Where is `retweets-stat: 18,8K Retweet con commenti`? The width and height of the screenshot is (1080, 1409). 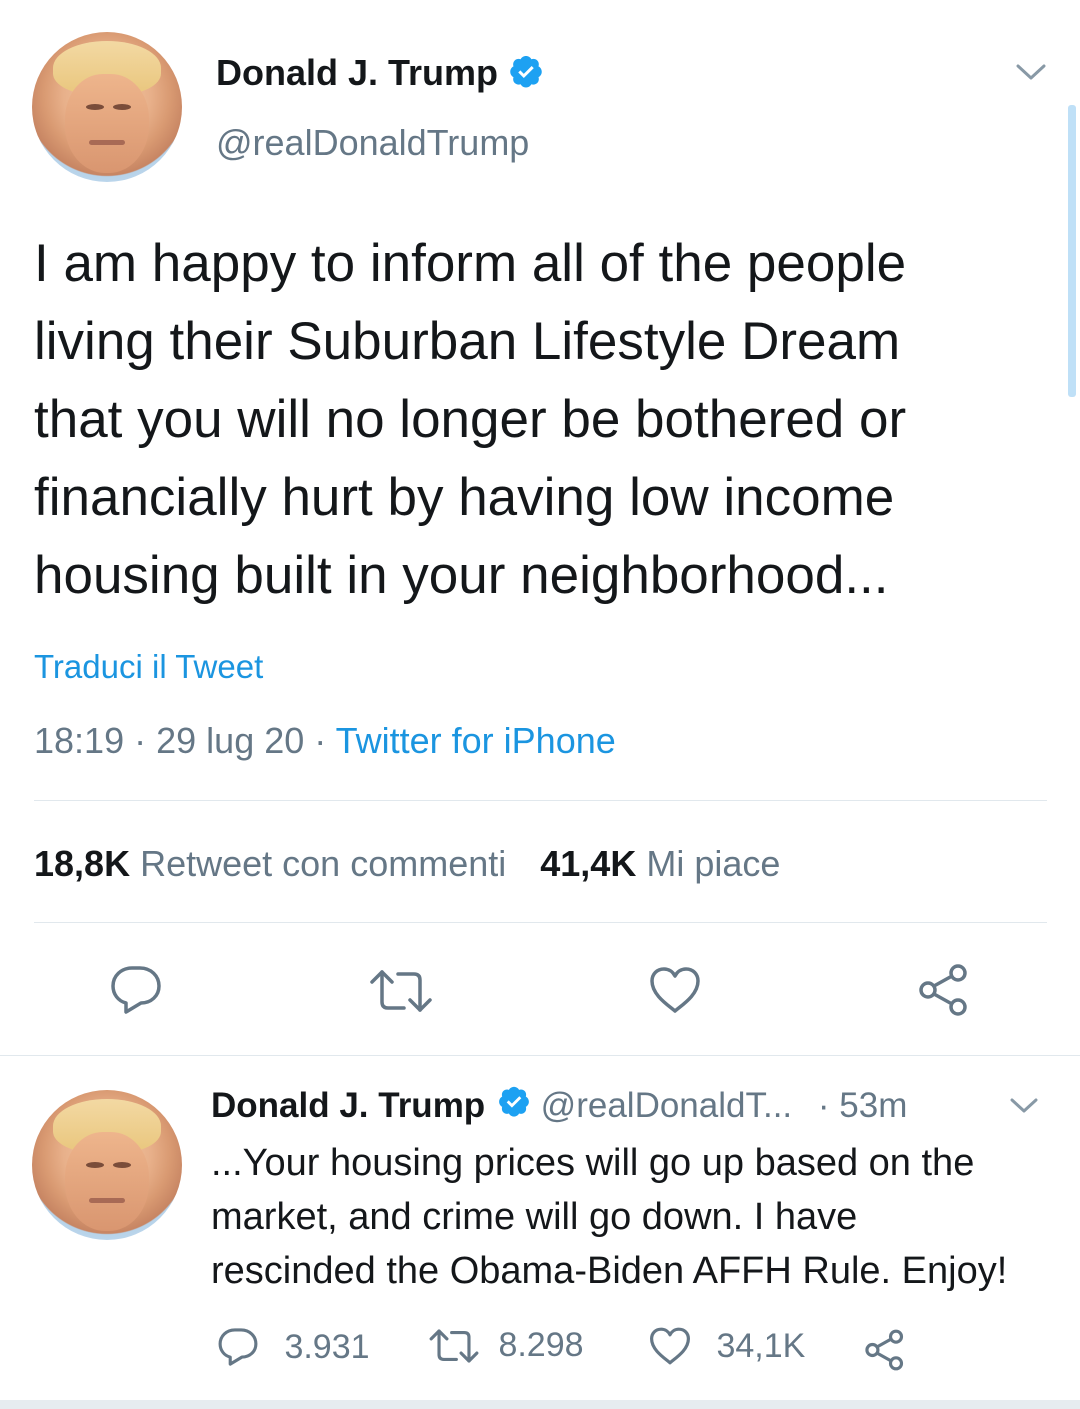
retweets-stat: 18,8K Retweet con commenti is located at coordinates (275, 863).